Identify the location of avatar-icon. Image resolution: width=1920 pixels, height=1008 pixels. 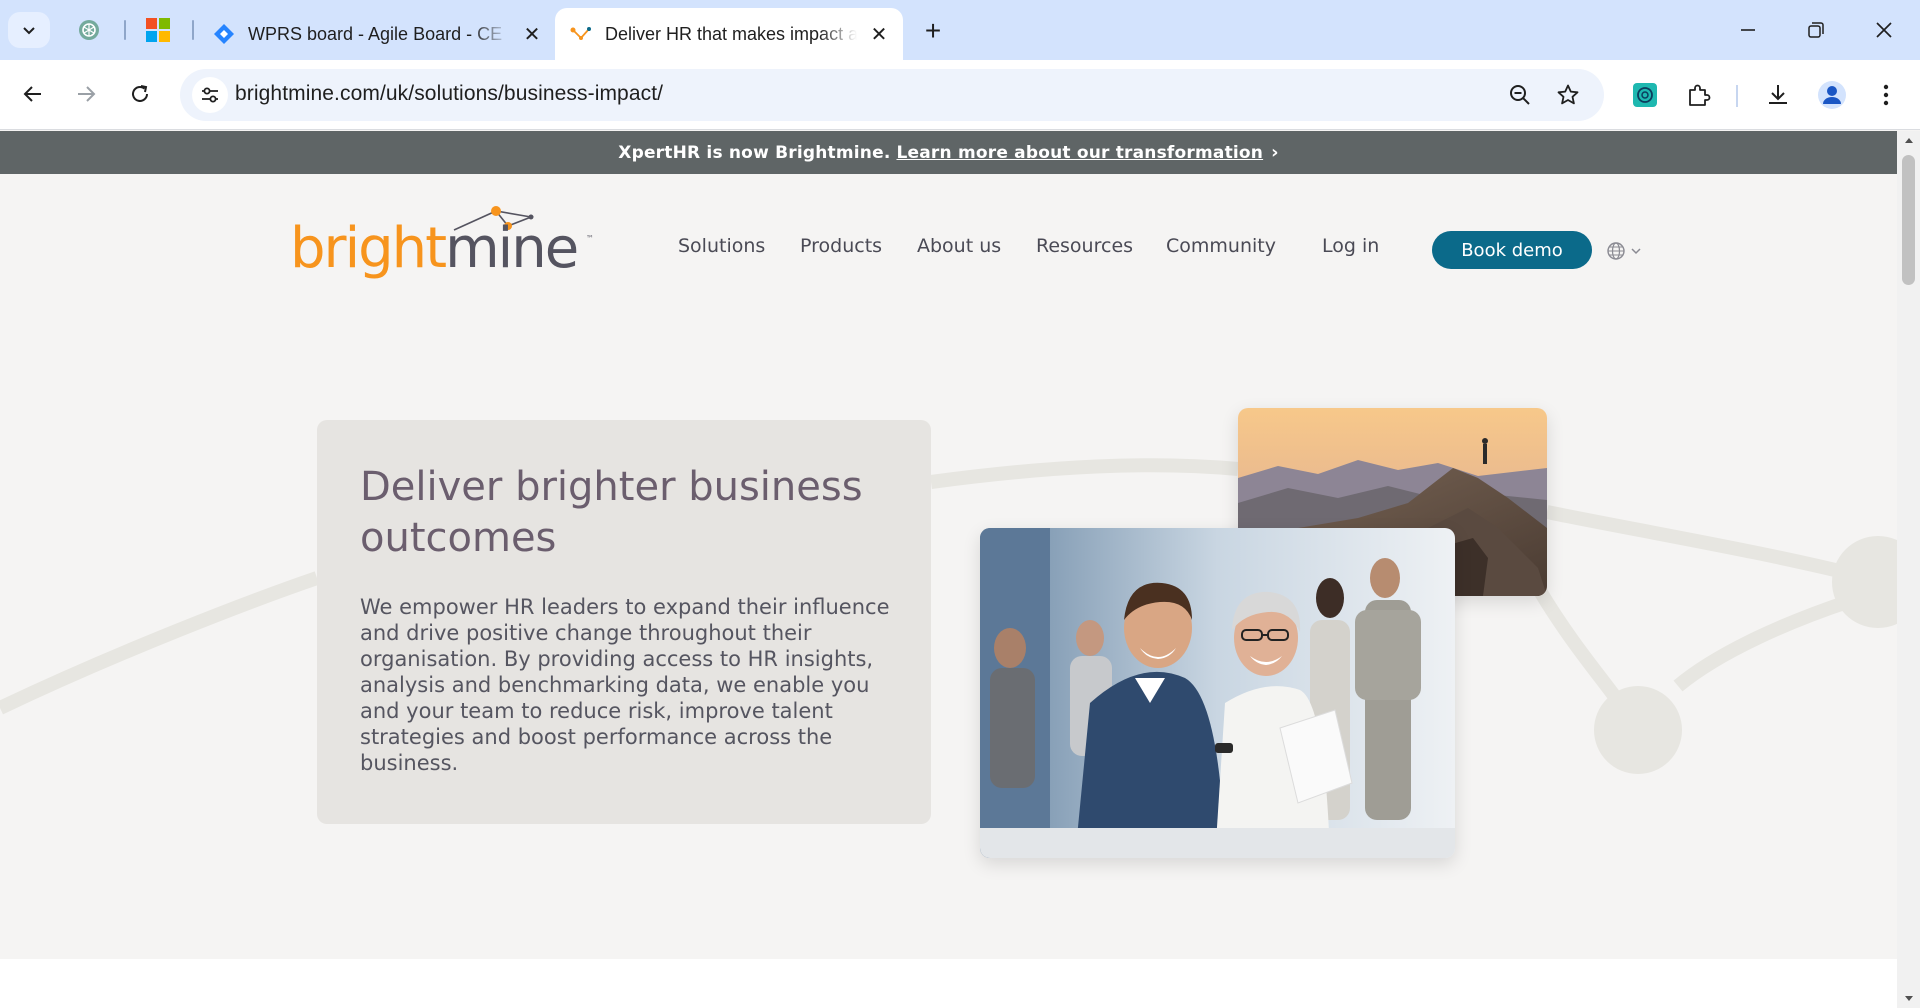
(1832, 95).